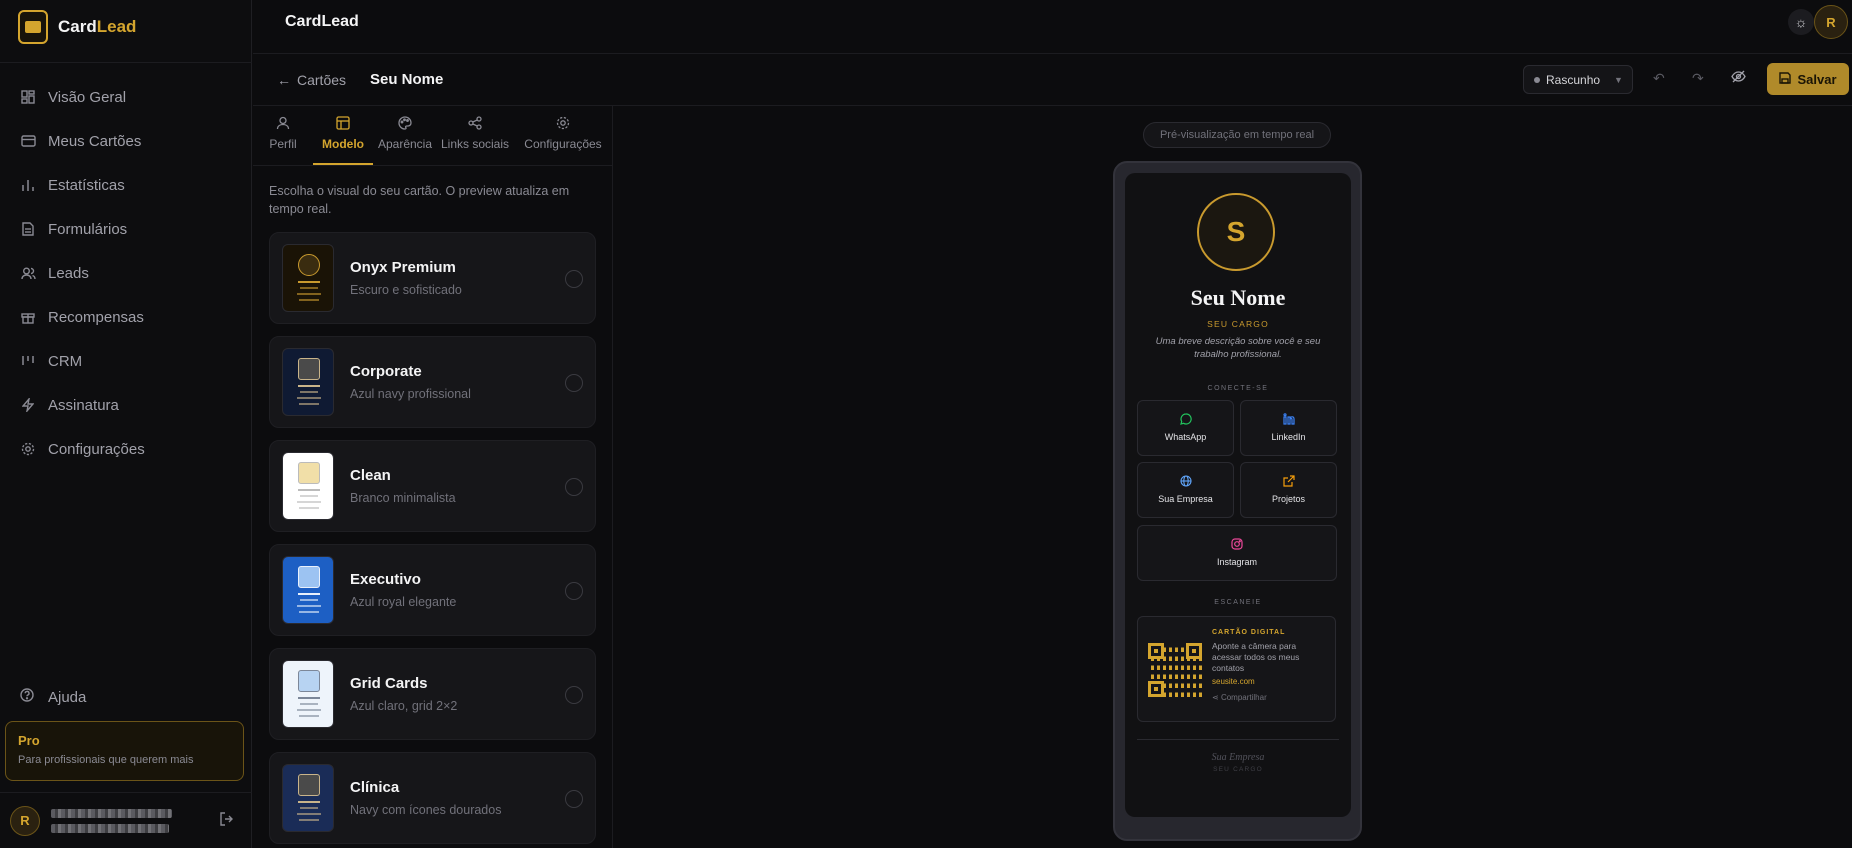 The height and width of the screenshot is (848, 1852). Describe the element at coordinates (283, 133) in the screenshot. I see `tab-profile: Perfil` at that location.